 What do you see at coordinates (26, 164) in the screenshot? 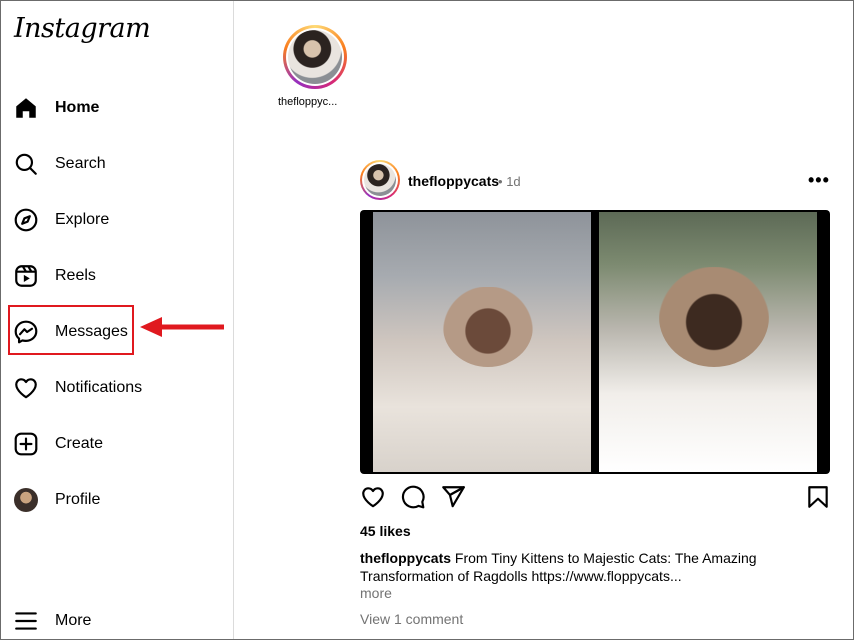
I see `search-icon` at bounding box center [26, 164].